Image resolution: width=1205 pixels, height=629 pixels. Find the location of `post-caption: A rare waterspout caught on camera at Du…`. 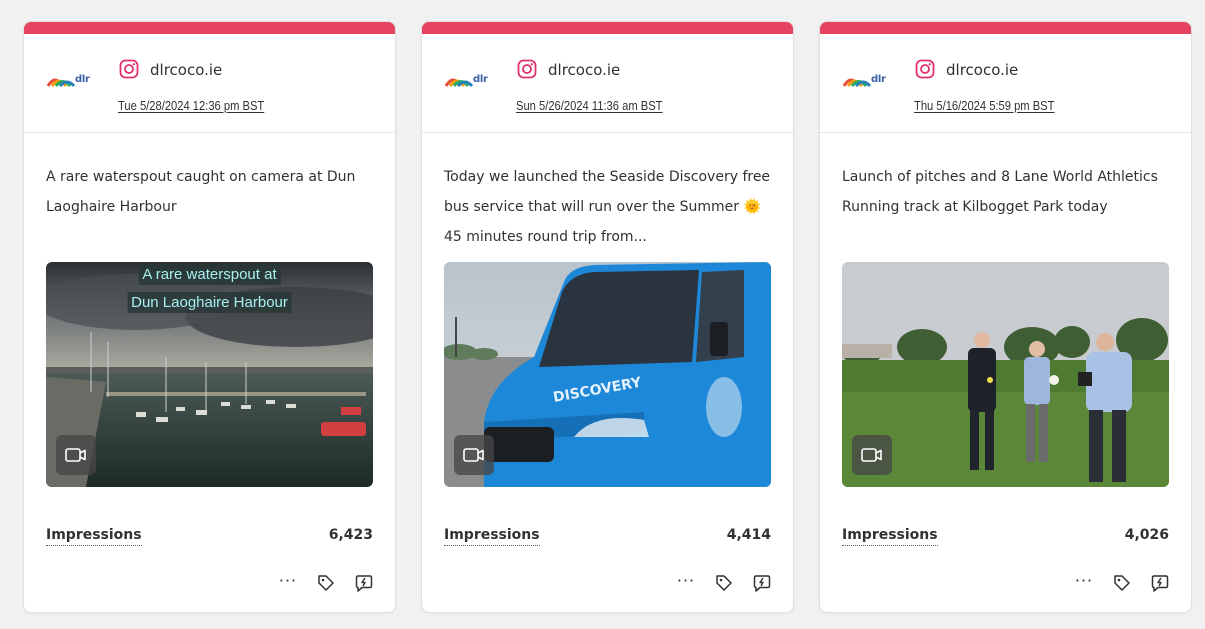

post-caption: A rare waterspout caught on camera at Du… is located at coordinates (201, 192).